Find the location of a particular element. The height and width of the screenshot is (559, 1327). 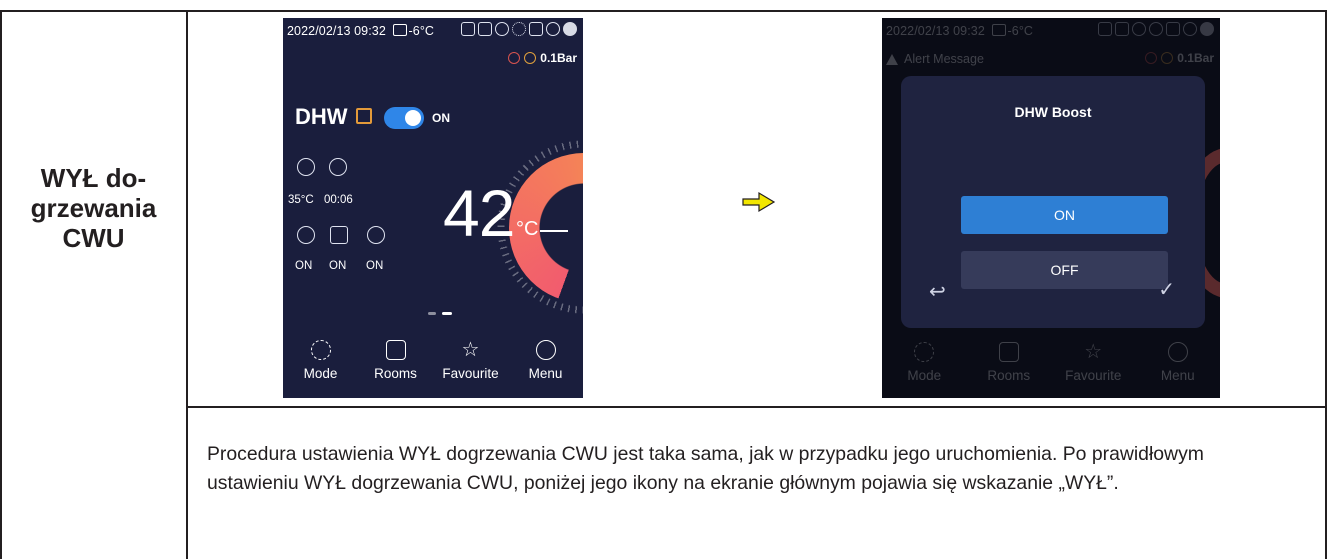

water-heater-icon is located at coordinates (364, 116).